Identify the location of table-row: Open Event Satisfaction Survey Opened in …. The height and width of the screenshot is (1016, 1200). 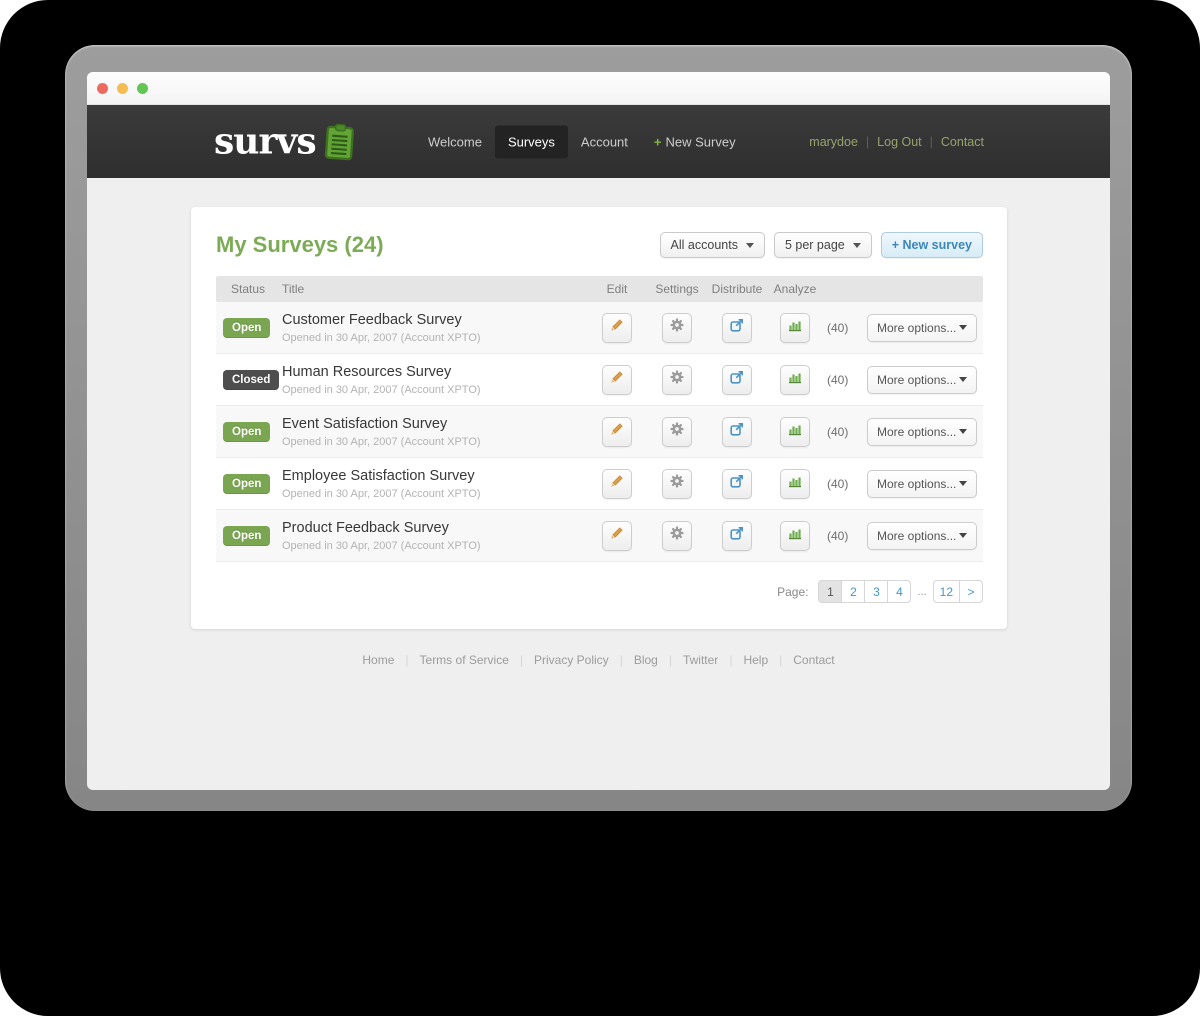
(599, 432).